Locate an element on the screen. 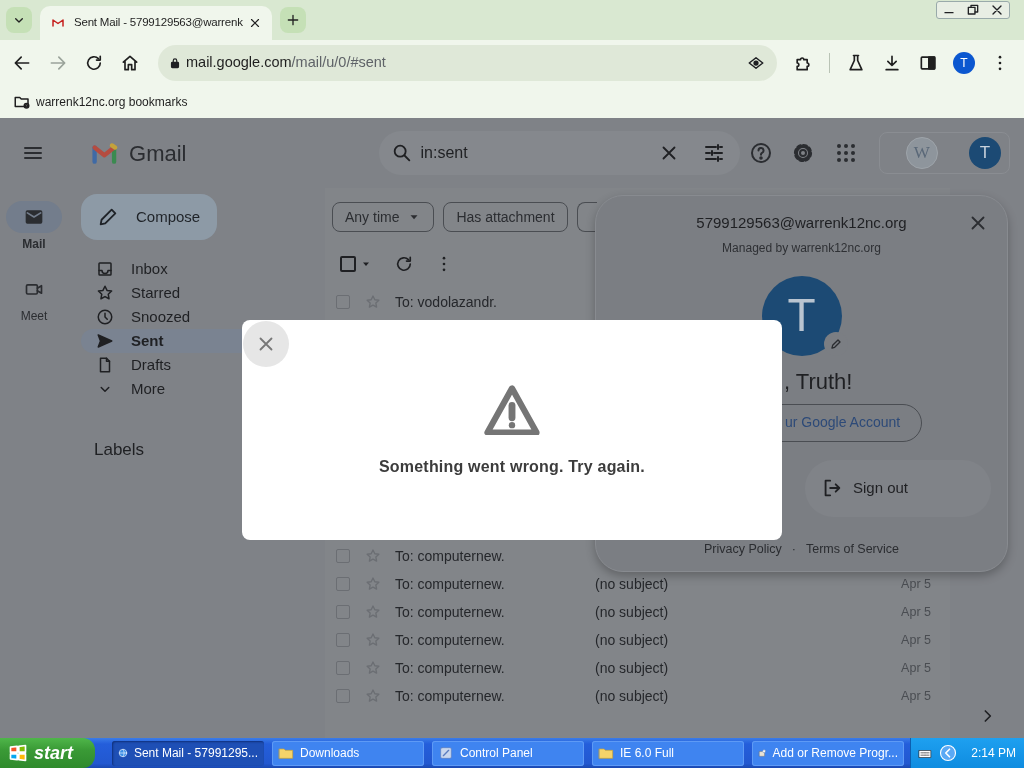 The image size is (1024, 768). rail-item: Meet is located at coordinates (34, 299).